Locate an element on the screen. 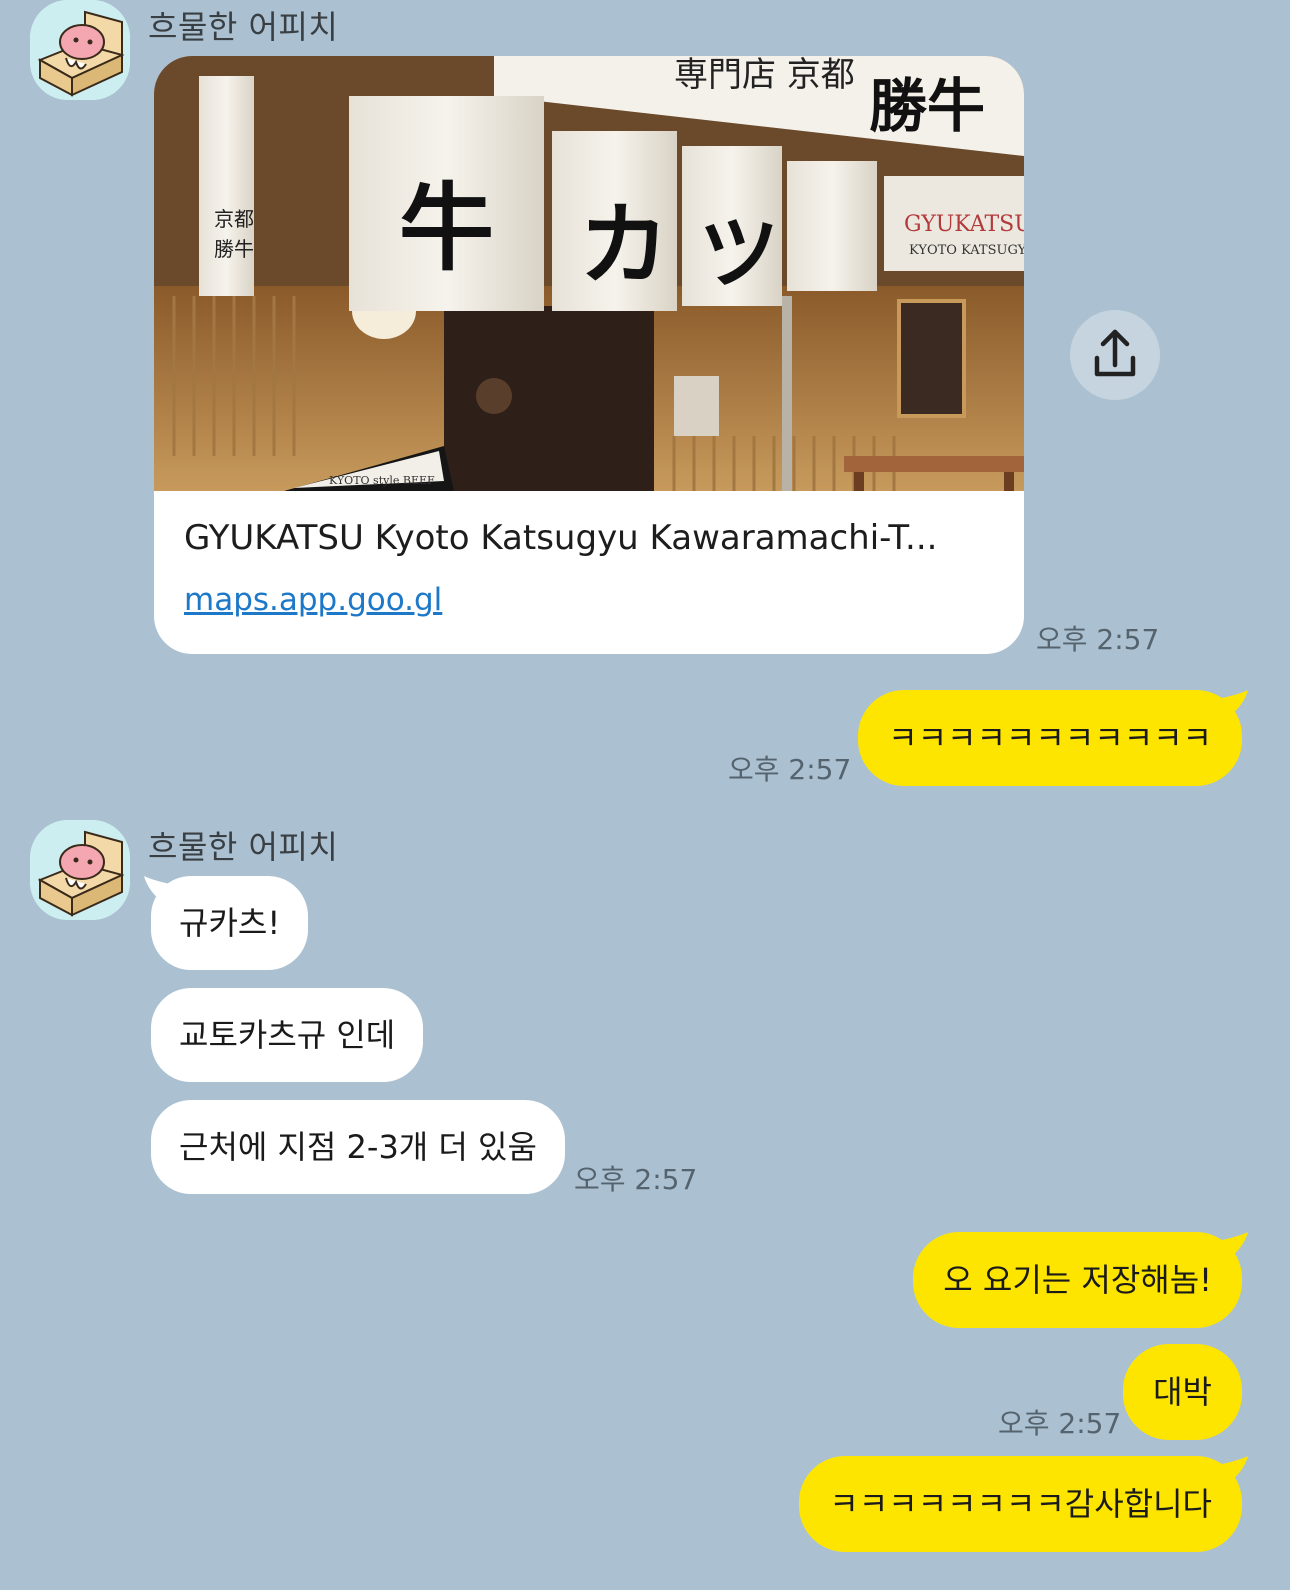 Image resolution: width=1290 pixels, height=1590 pixels. outgoing-message: ㅋㅋㅋㅋㅋㅋㅋㅋ감사합니다 is located at coordinates (1020, 1504).